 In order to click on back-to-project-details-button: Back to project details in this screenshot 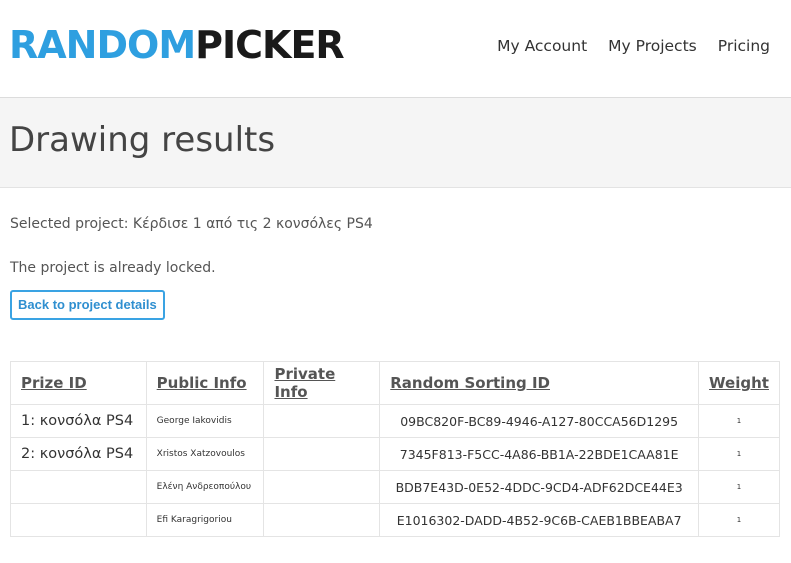, I will do `click(87, 305)`.